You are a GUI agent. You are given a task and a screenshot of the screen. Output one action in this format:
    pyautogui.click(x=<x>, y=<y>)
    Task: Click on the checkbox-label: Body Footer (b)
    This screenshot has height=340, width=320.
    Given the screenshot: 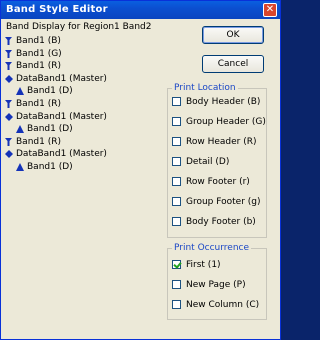 What is the action you would take?
    pyautogui.click(x=221, y=222)
    